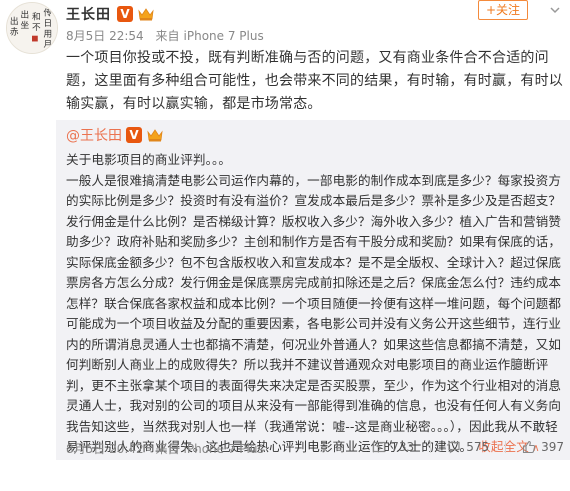 The height and width of the screenshot is (491, 570). Describe the element at coordinates (48, 44) in the screenshot. I see `svg-text: 月` at that location.